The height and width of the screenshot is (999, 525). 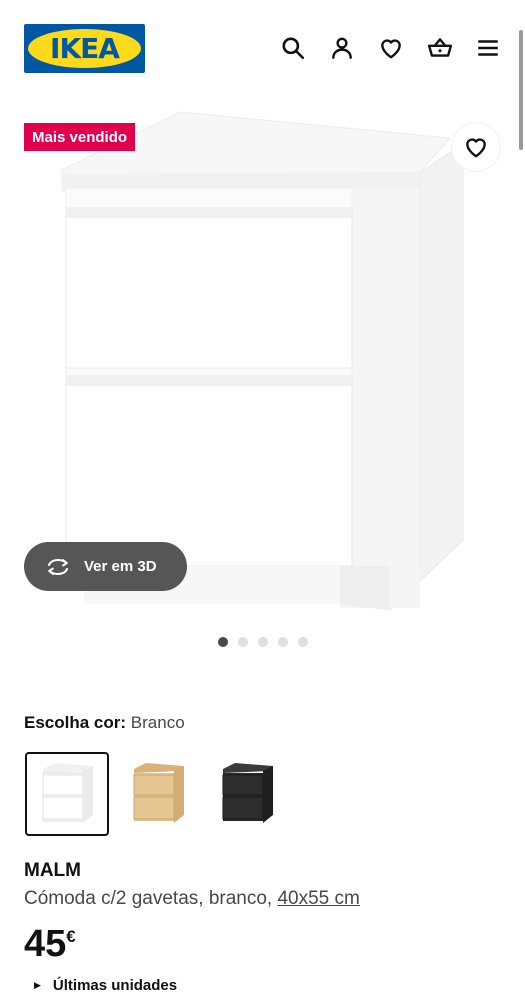 I want to click on stock-status: ▶ Últimas unidades, so click(x=105, y=985).